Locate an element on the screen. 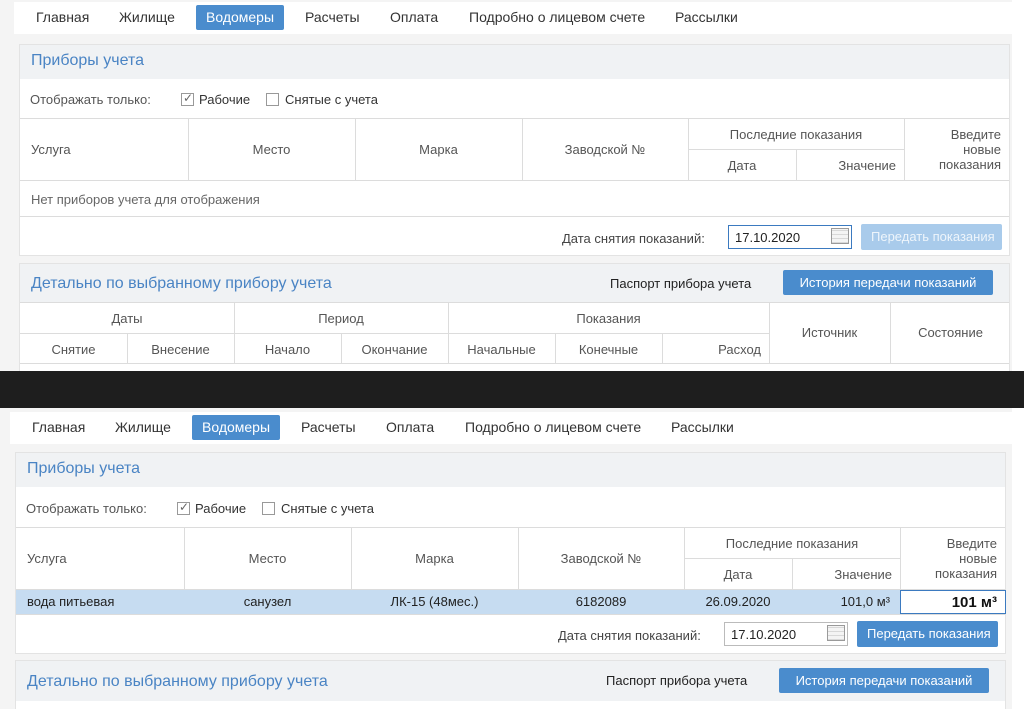  col-readings: Показания is located at coordinates (608, 318).